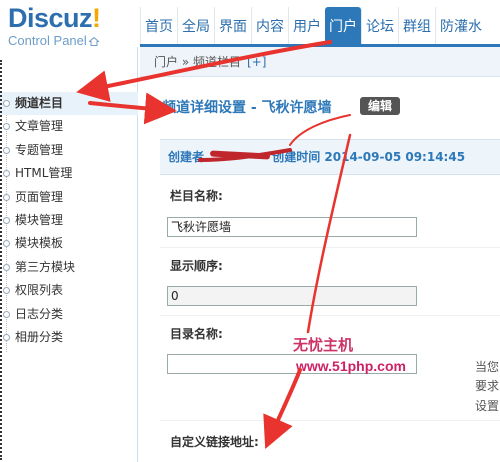  What do you see at coordinates (69, 104) in the screenshot?
I see `sidebar-item-channel: 频道栏目` at bounding box center [69, 104].